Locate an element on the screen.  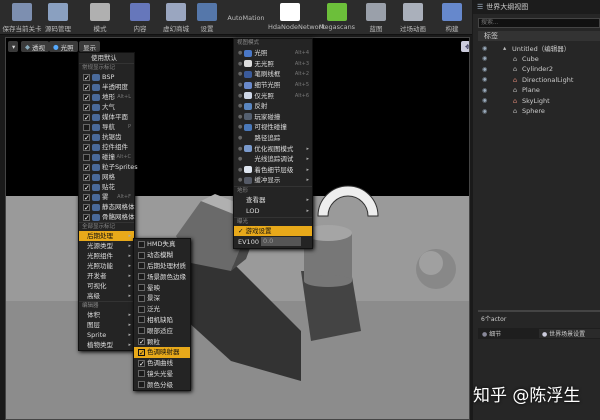
show-submenu-item: 光源类型 ▸ is located at coordinates (106, 246).